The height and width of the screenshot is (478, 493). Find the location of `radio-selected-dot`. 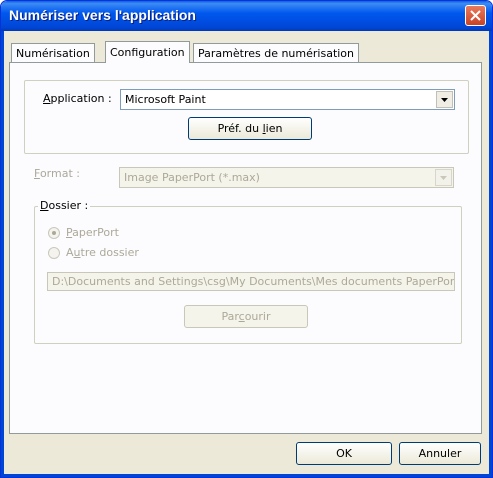

radio-selected-dot is located at coordinates (54, 233).